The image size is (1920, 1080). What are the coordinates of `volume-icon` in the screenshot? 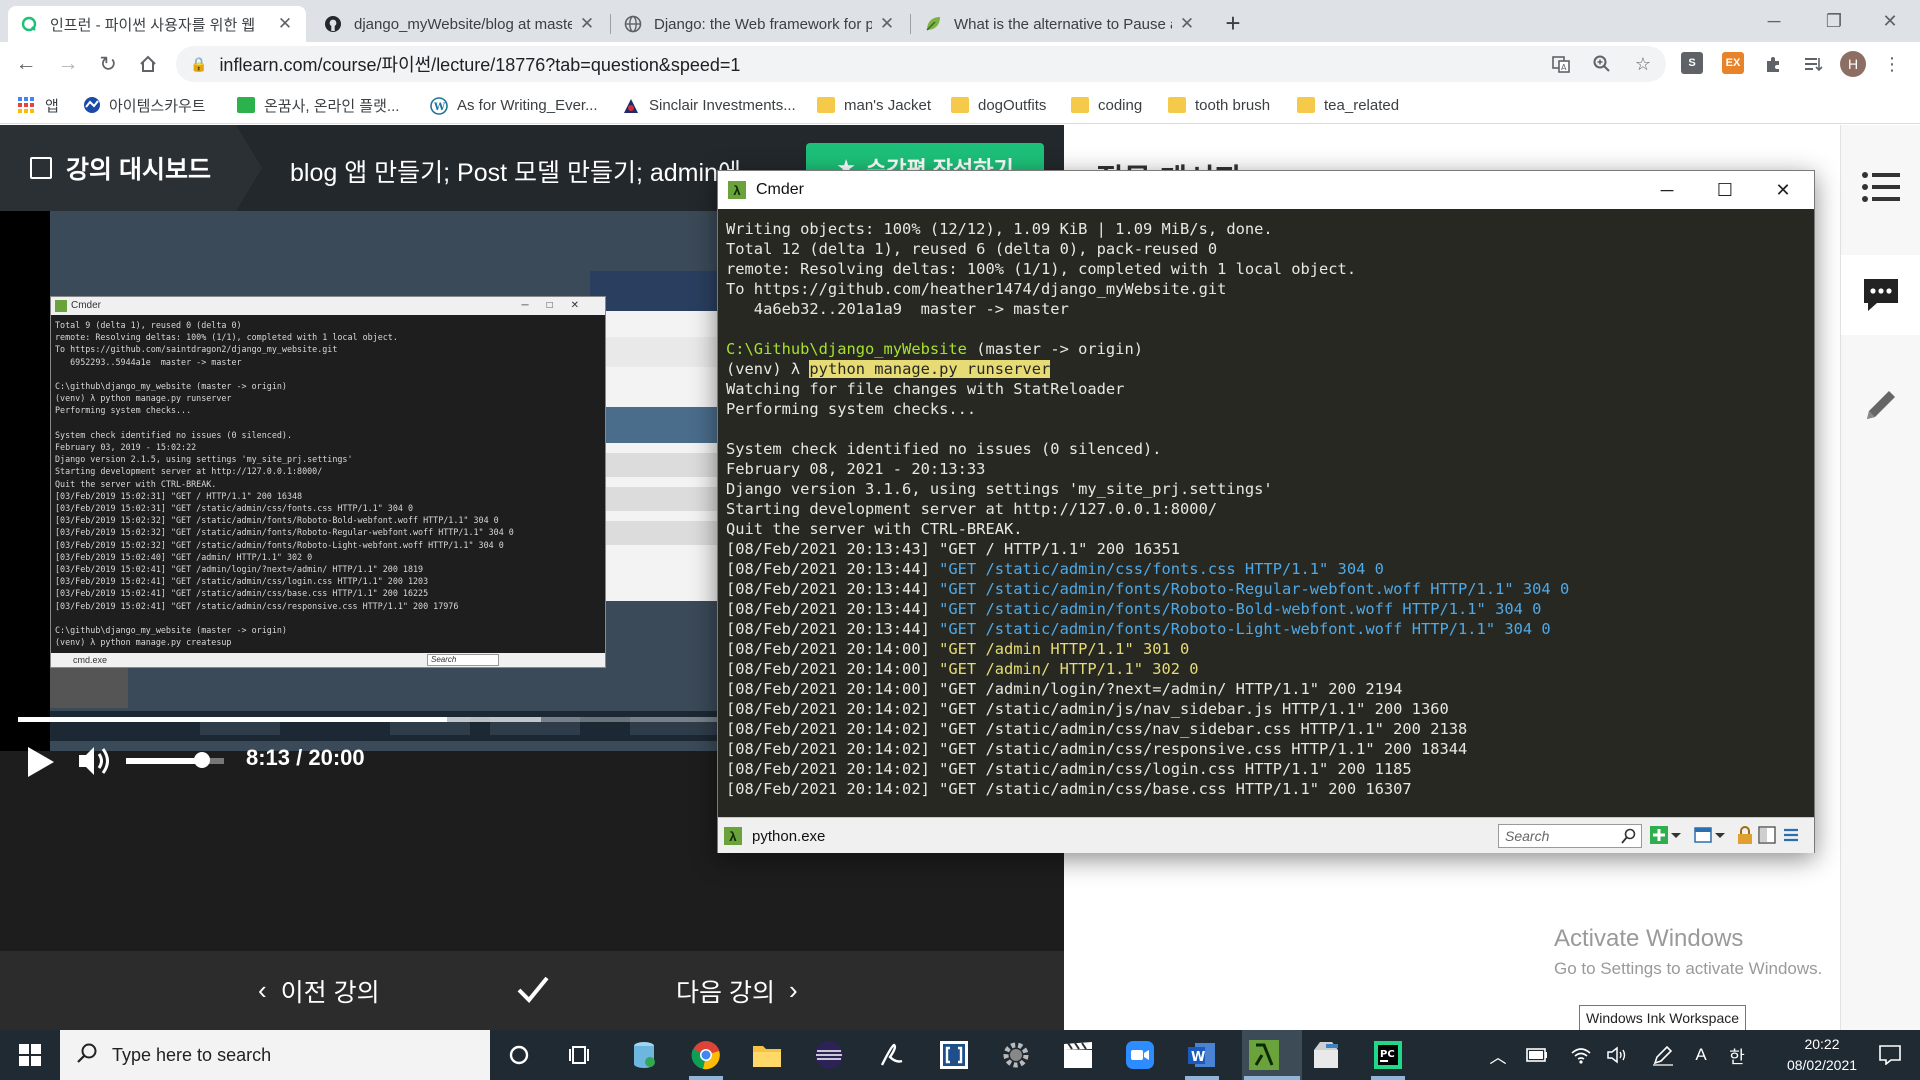 It's located at (95, 761).